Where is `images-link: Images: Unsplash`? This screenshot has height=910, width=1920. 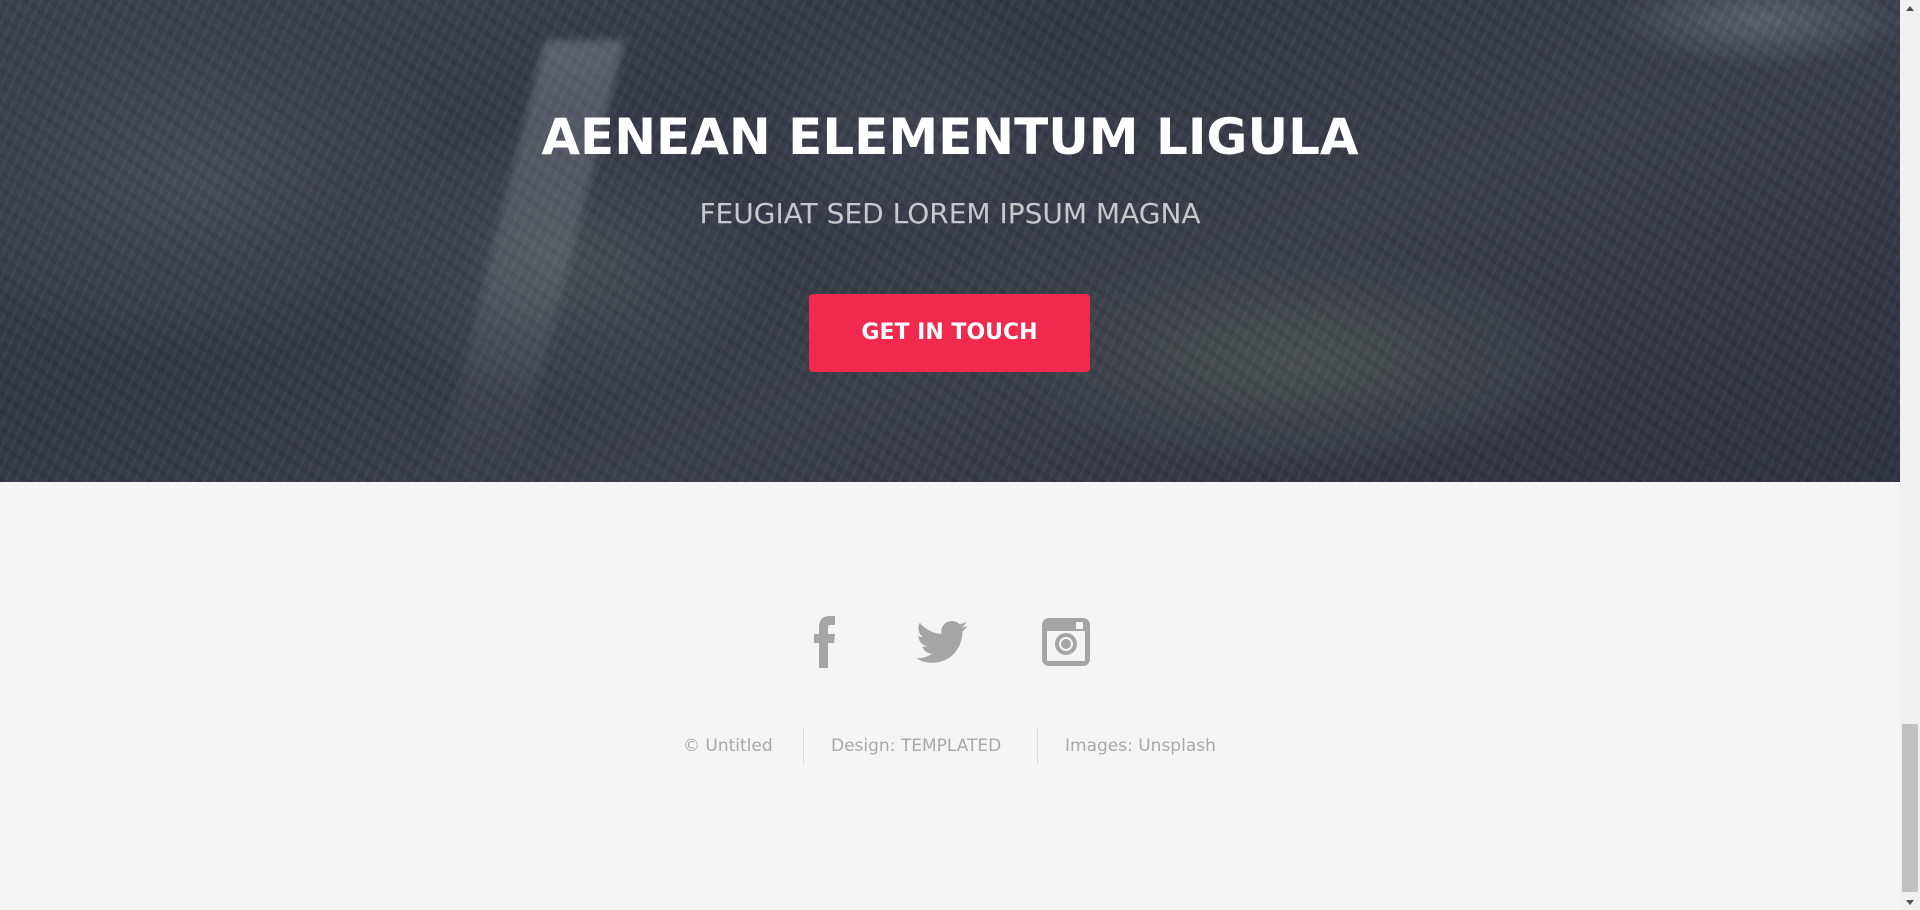
images-link: Images: Unsplash is located at coordinates (1140, 746).